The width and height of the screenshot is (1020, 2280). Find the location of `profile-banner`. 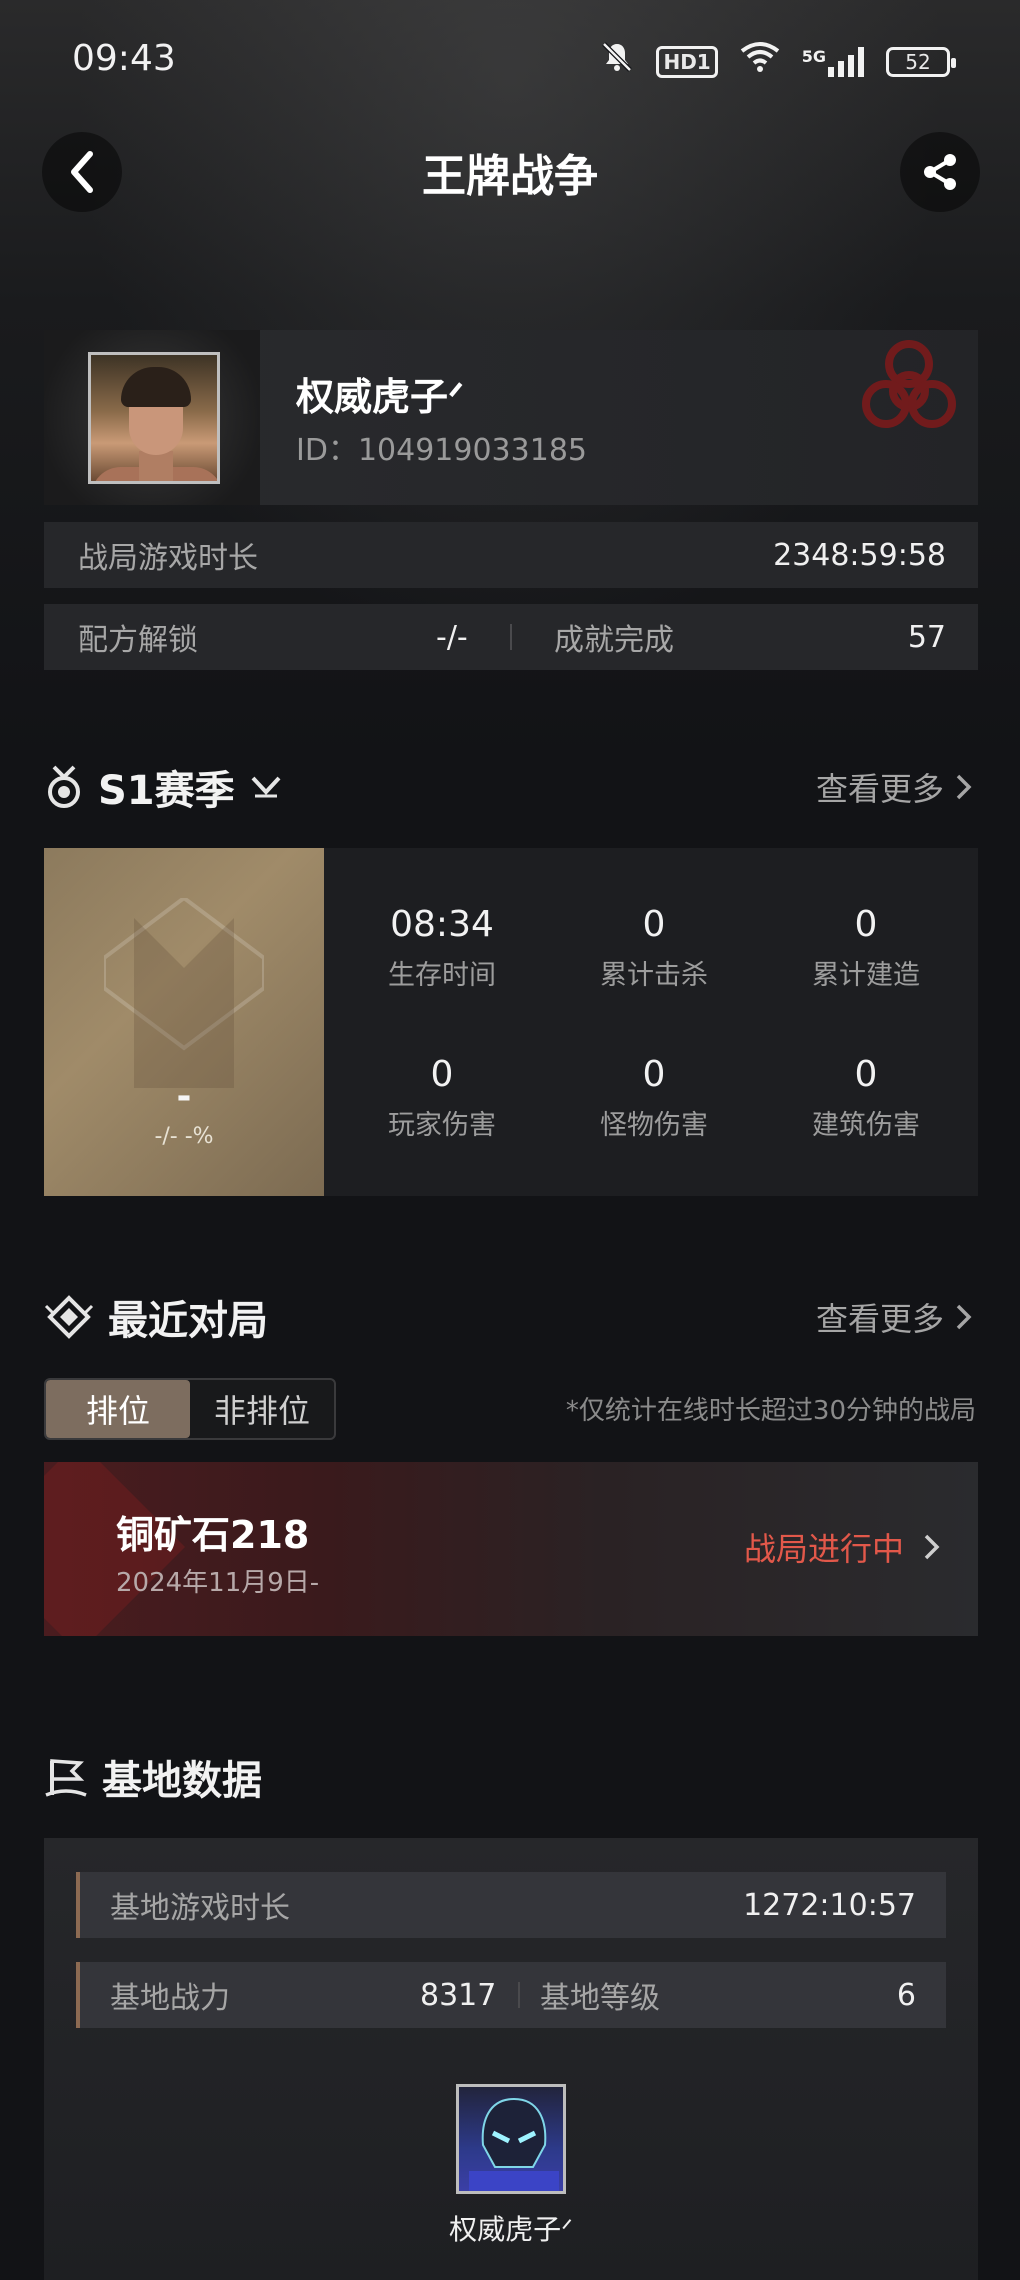

profile-banner is located at coordinates (152, 417).